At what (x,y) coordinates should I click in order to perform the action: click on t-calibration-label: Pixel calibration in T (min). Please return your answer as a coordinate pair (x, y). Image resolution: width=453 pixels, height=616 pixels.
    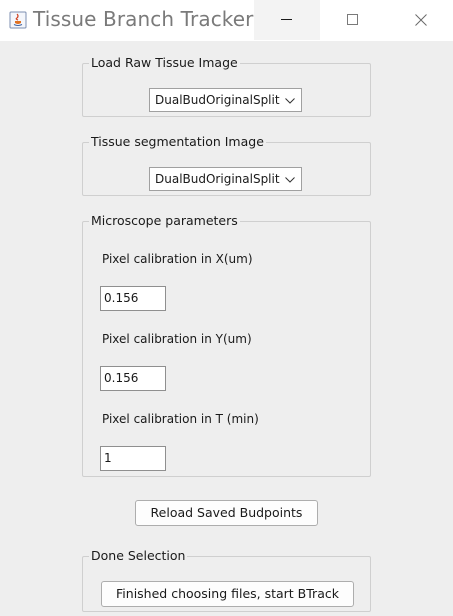
    Looking at the image, I should click on (180, 419).